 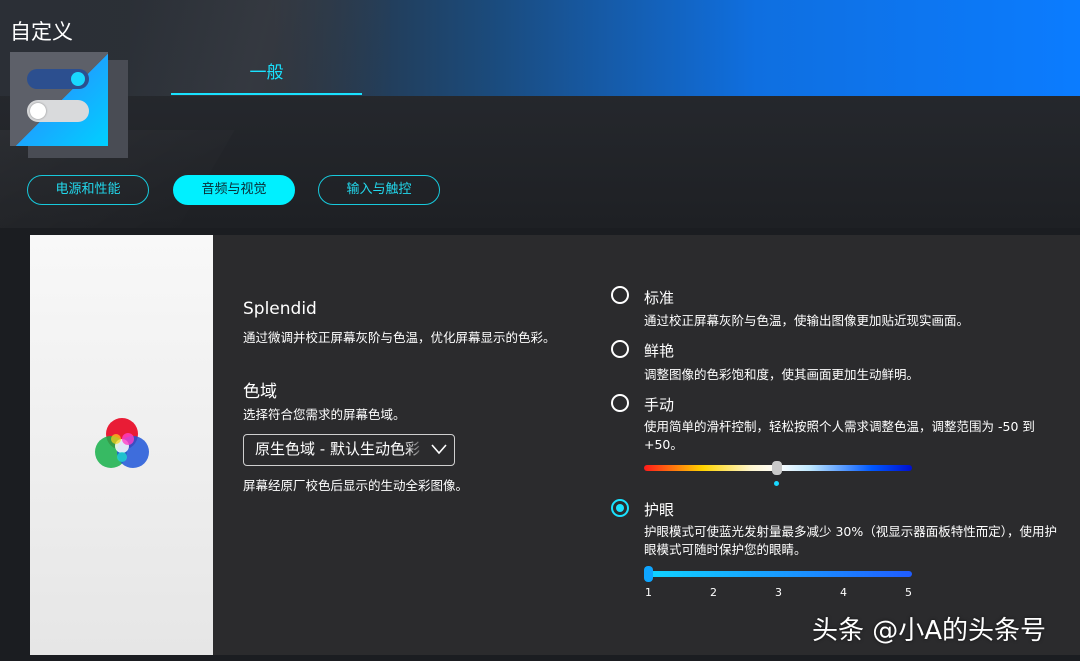 I want to click on option-manual-label: 手动, so click(x=659, y=405).